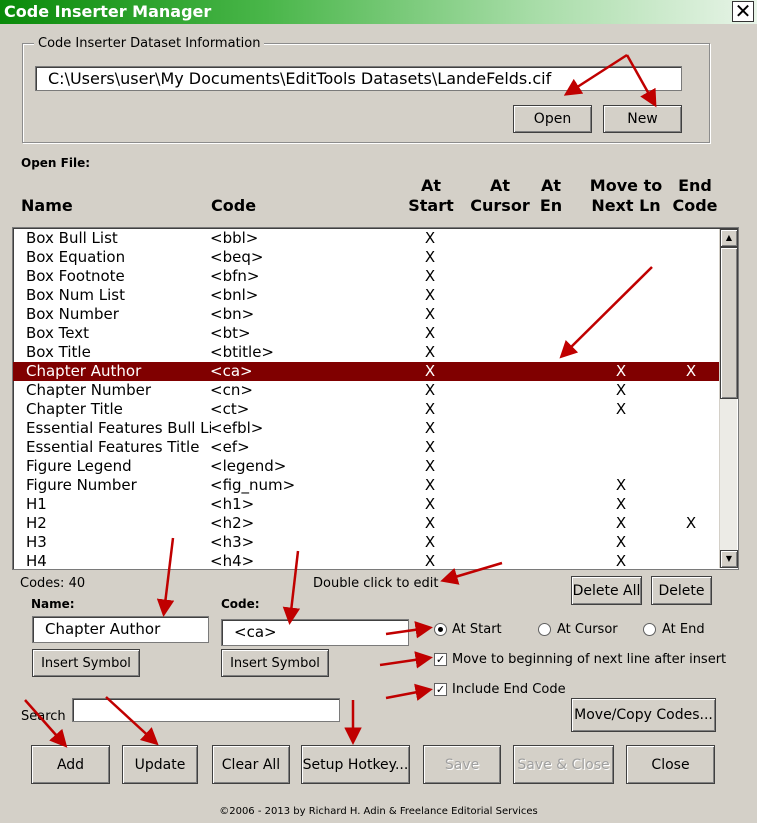 The image size is (757, 823). Describe the element at coordinates (86, 663) in the screenshot. I see `name-insert-symbol-button: Insert Symbol` at that location.